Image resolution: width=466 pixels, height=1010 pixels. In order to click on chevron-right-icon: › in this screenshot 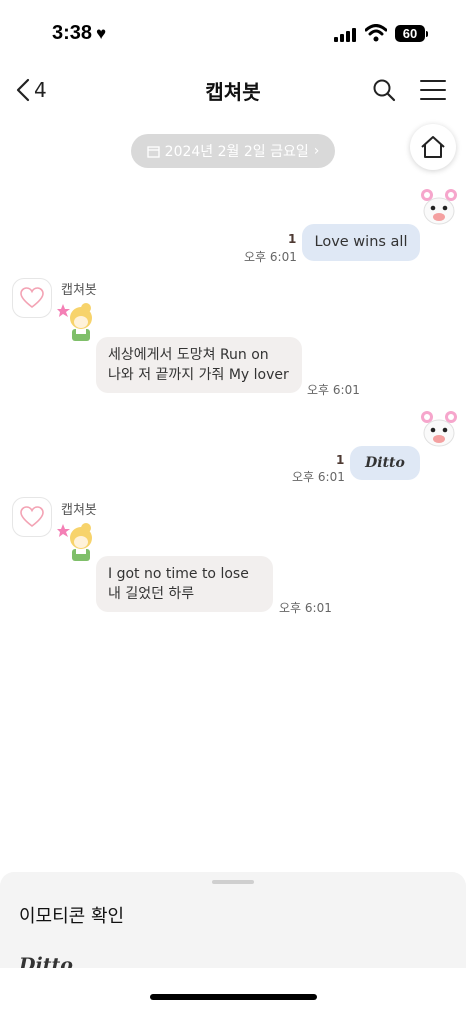, I will do `click(316, 151)`.